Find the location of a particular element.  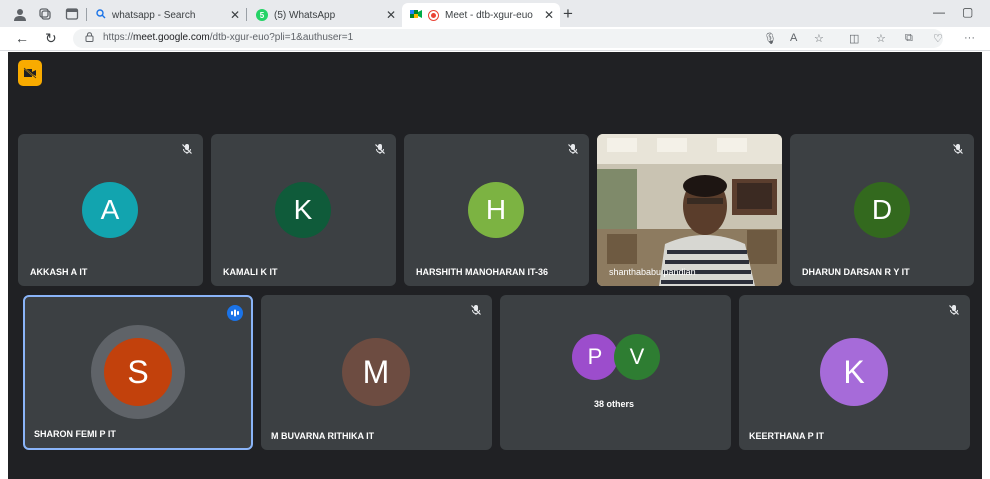

favorites-icon: ☆ is located at coordinates (881, 38).